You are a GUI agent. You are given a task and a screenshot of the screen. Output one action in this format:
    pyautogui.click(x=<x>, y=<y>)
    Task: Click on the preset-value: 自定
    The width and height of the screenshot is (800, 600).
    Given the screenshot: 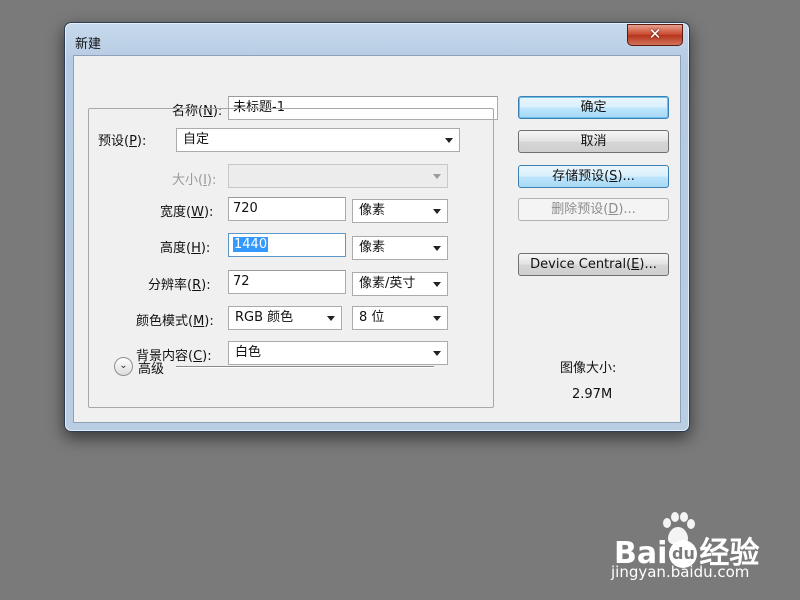 What is the action you would take?
    pyautogui.click(x=196, y=139)
    